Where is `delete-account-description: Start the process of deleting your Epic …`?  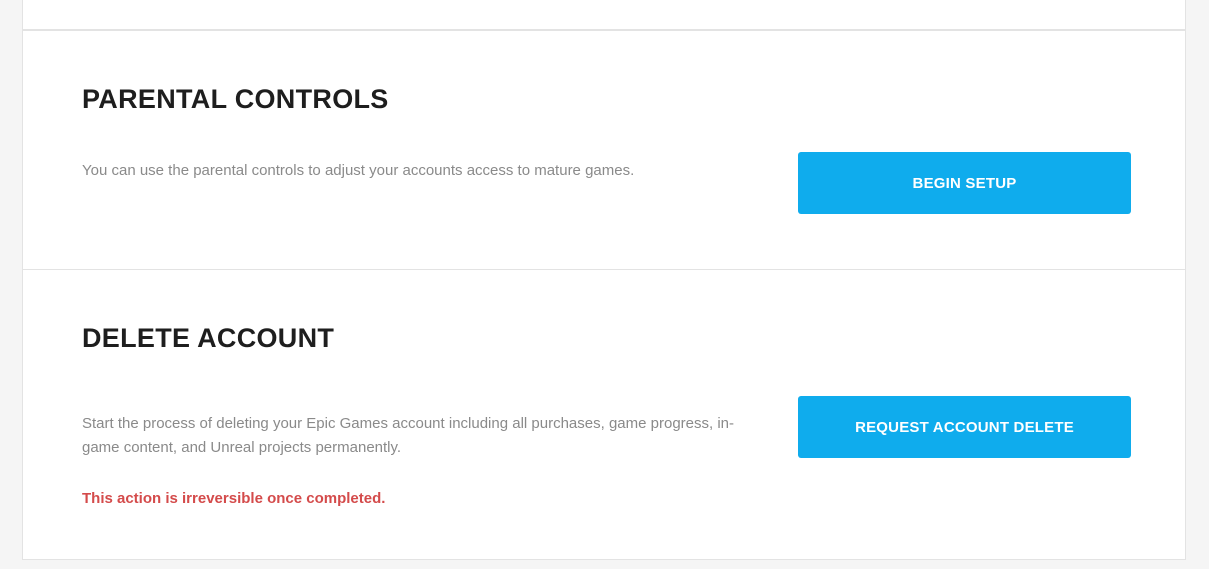 delete-account-description: Start the process of deleting your Epic … is located at coordinates (408, 435).